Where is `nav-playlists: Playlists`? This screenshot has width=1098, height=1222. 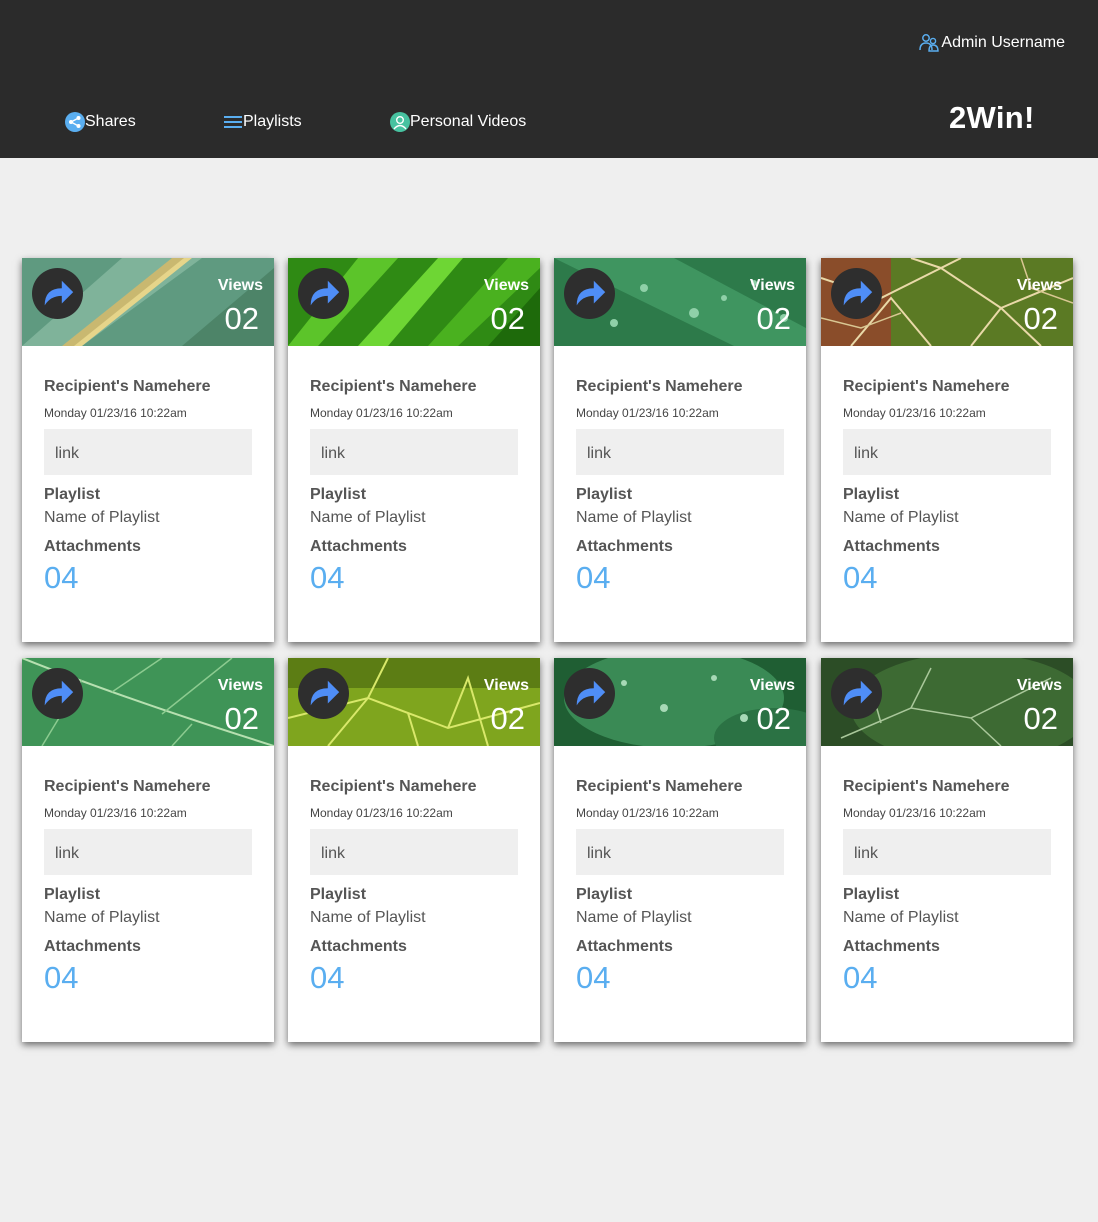
nav-playlists: Playlists is located at coordinates (262, 122).